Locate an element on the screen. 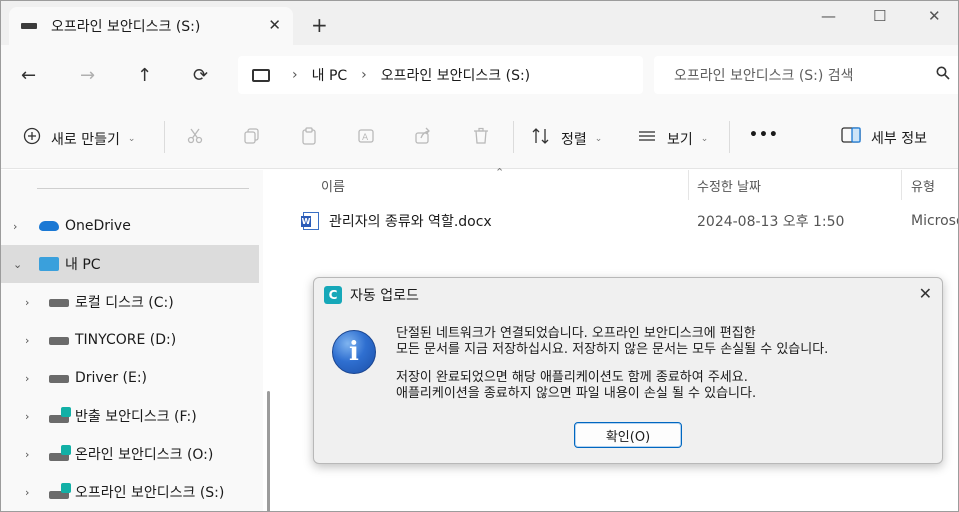 The width and height of the screenshot is (959, 512). rename-button: A is located at coordinates (371, 138).